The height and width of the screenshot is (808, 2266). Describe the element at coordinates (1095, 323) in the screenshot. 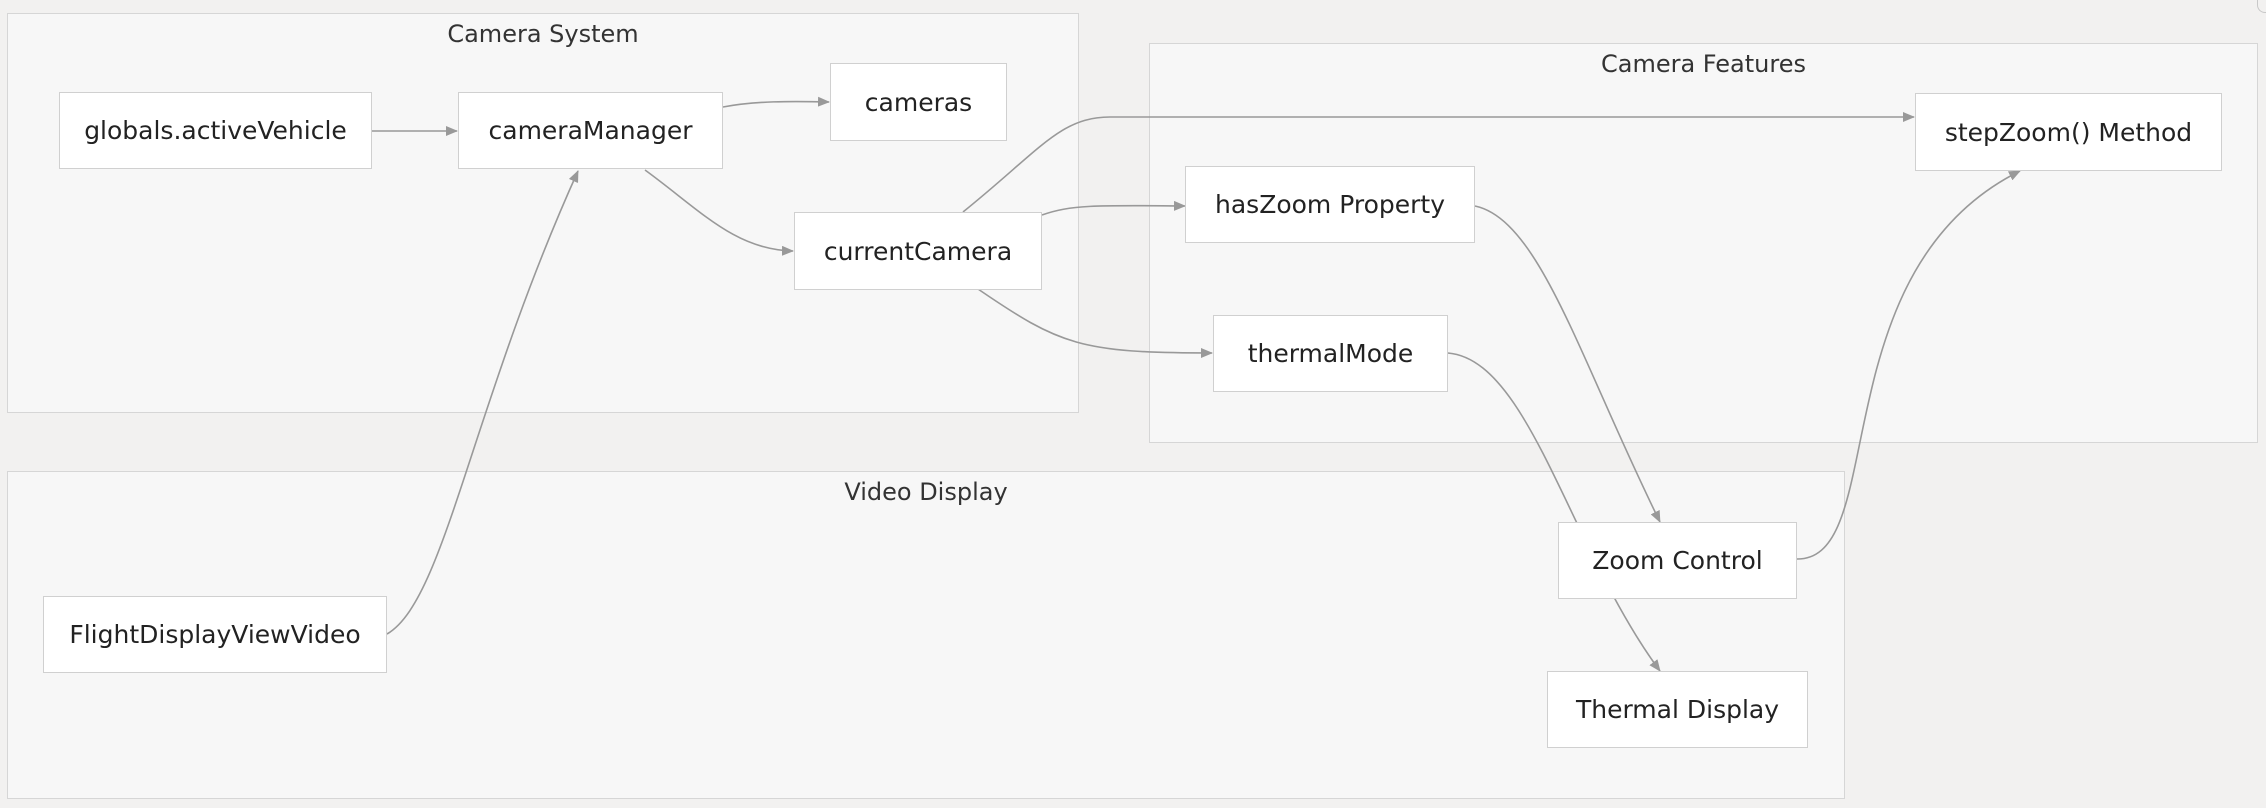

I see `edge-currentcamera-thermalmode` at that location.